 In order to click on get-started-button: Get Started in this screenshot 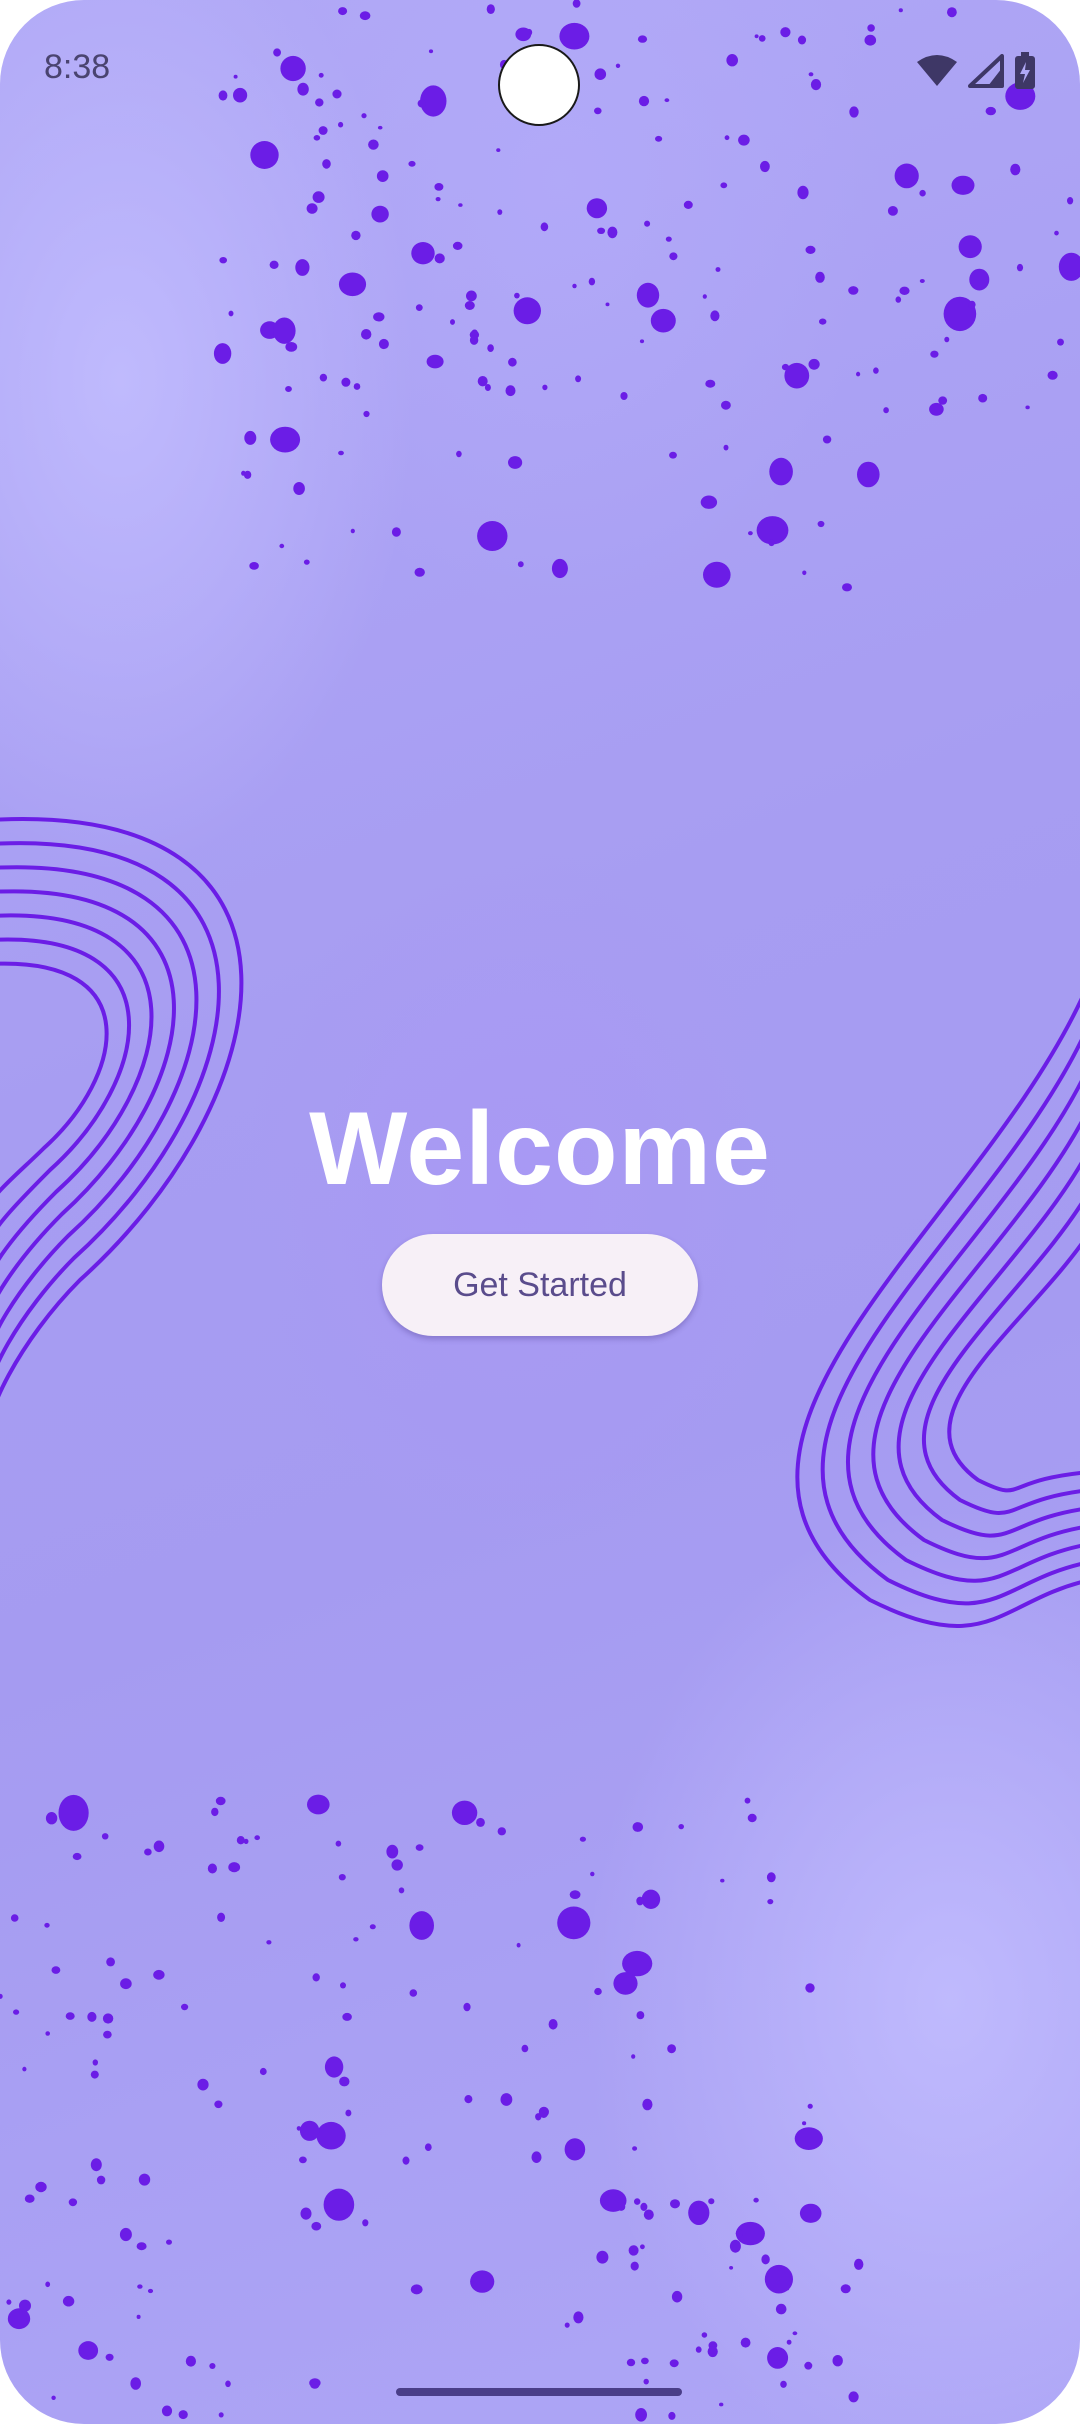, I will do `click(540, 1285)`.